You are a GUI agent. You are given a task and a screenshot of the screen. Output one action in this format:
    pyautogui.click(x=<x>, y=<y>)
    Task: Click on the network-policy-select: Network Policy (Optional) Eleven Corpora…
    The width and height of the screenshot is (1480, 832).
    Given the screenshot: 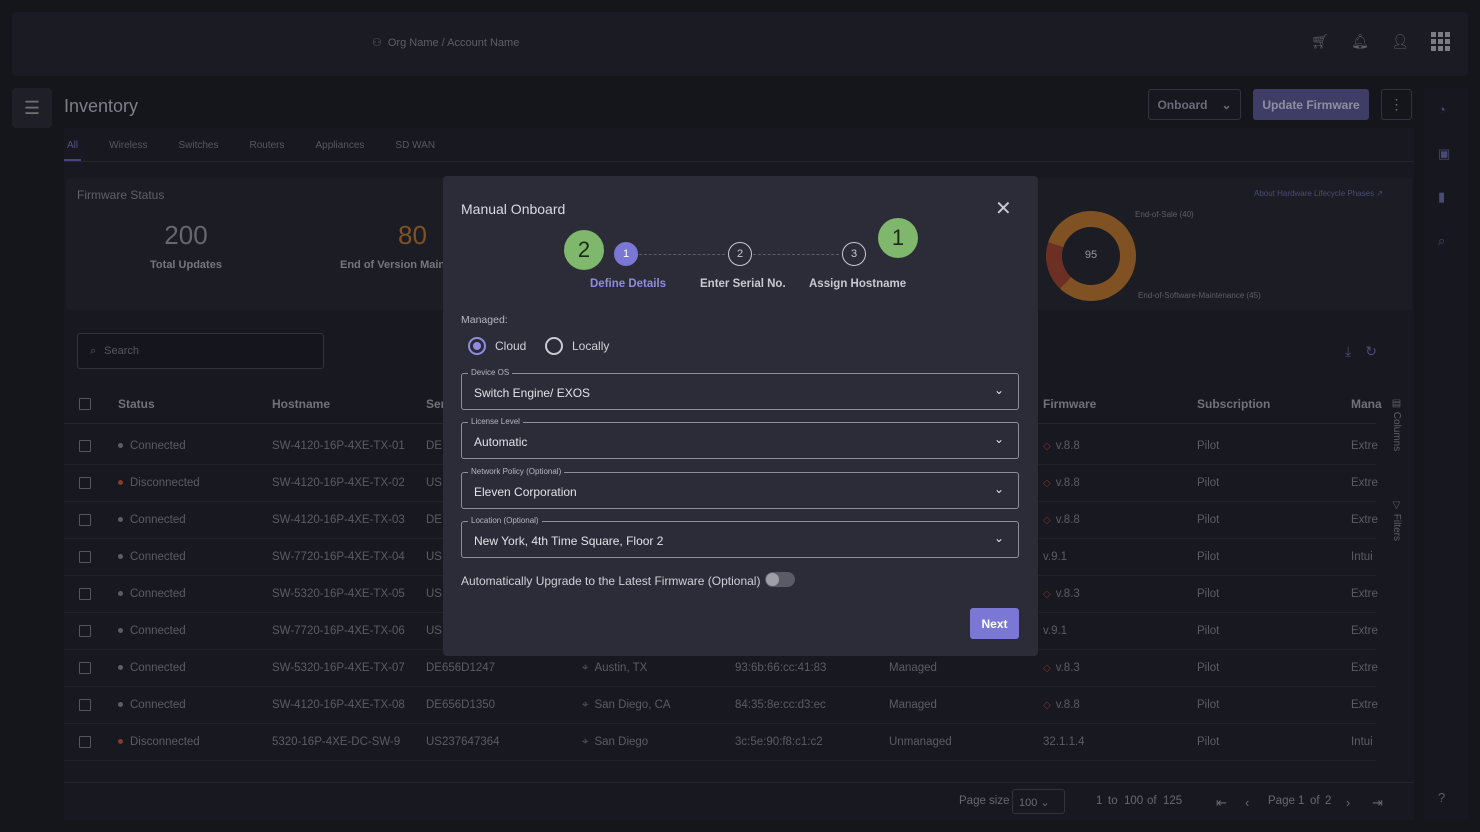 What is the action you would take?
    pyautogui.click(x=740, y=488)
    